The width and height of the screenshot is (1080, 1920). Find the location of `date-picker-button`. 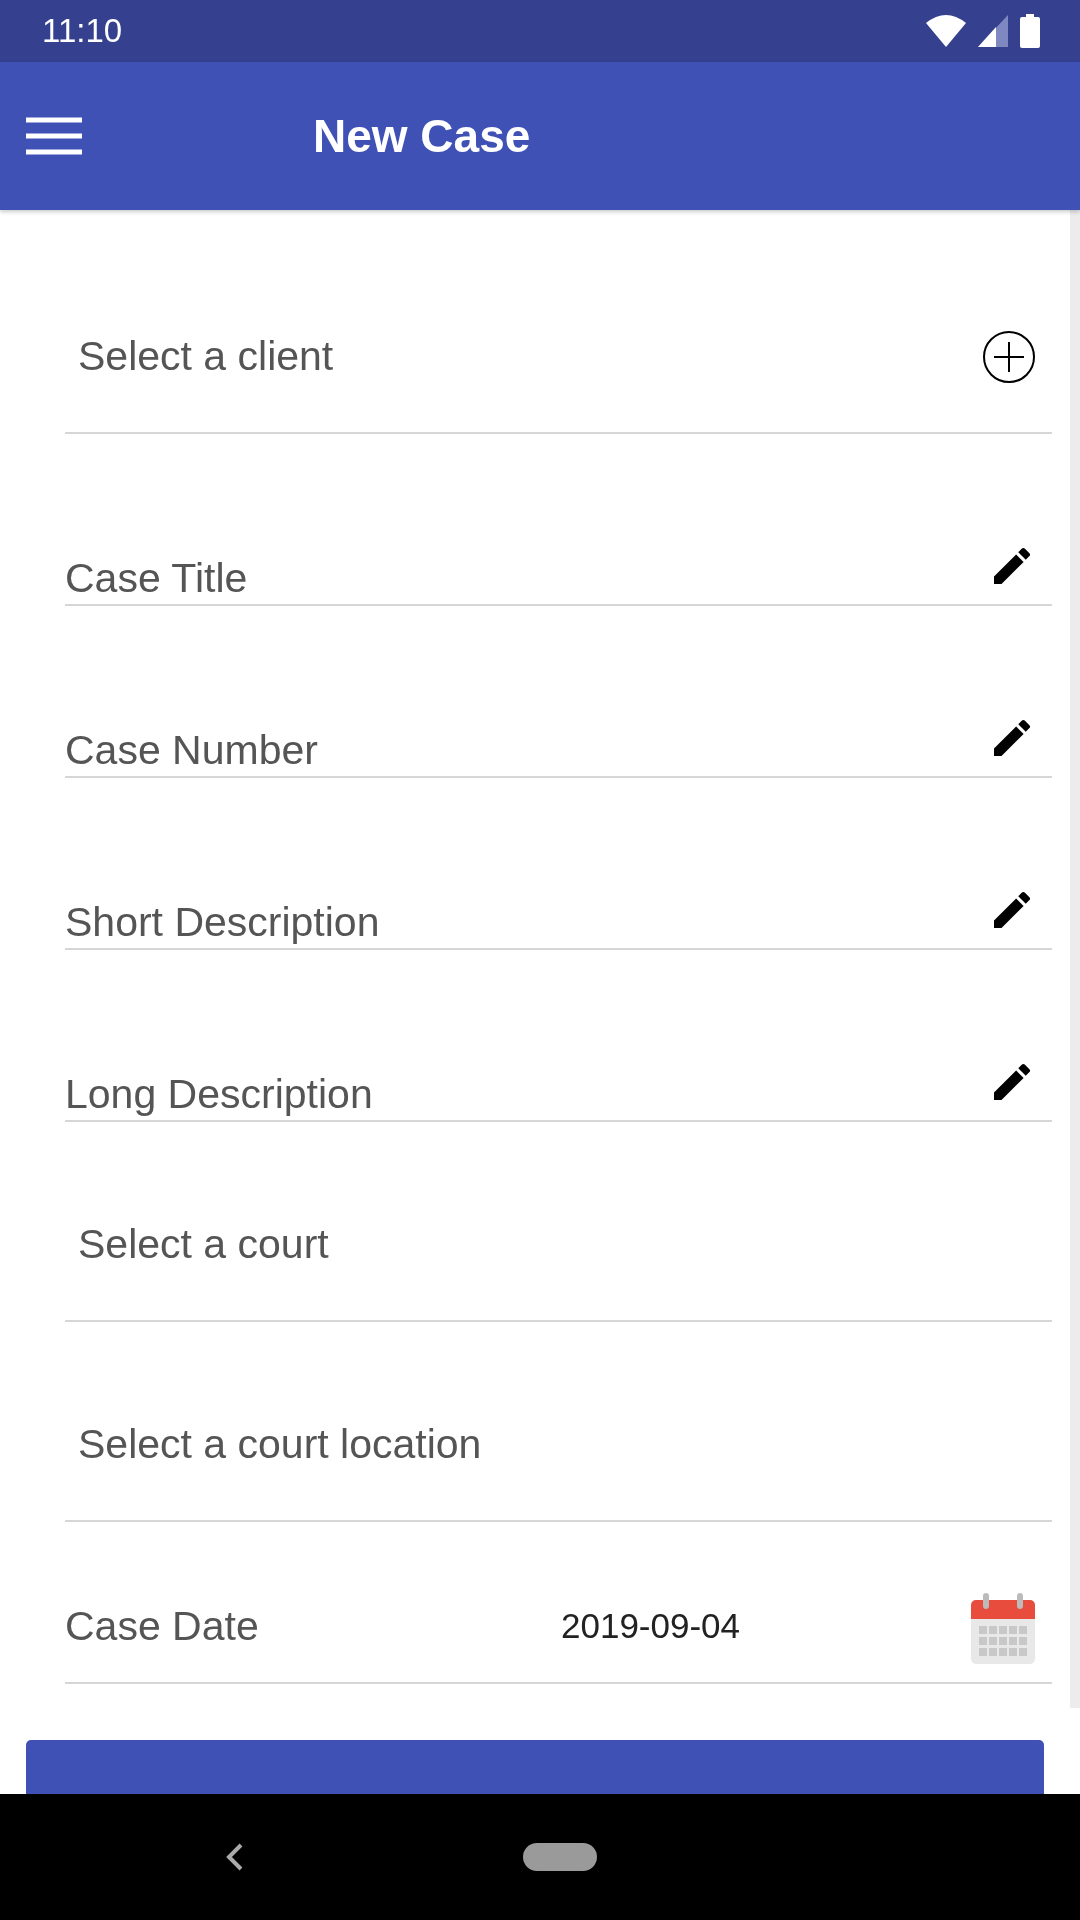

date-picker-button is located at coordinates (1003, 1629).